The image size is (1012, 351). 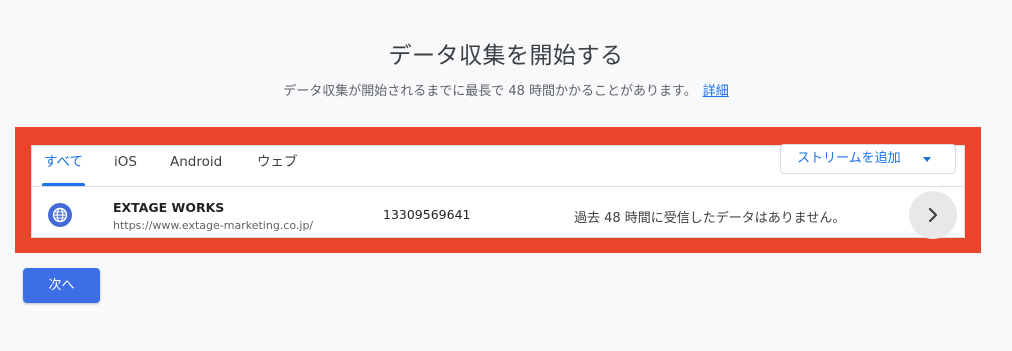 What do you see at coordinates (277, 166) in the screenshot?
I see `tab-web: ウェブ` at bounding box center [277, 166].